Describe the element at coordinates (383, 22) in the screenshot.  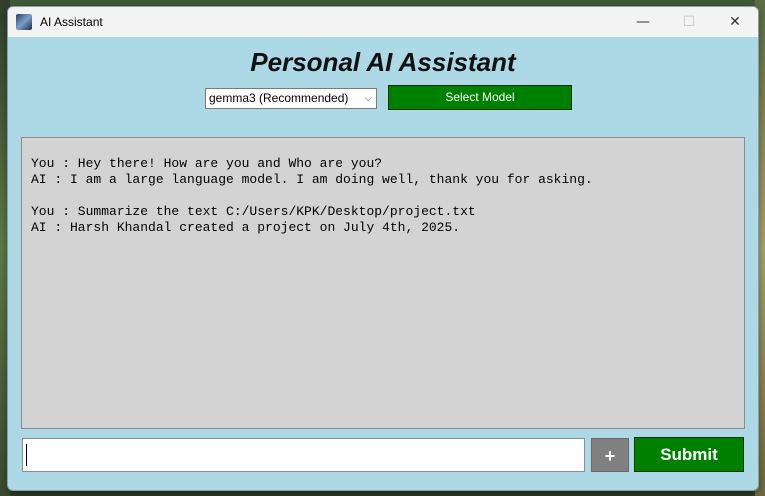
I see `title-bar: AI Assistant — ☐ ✕` at that location.